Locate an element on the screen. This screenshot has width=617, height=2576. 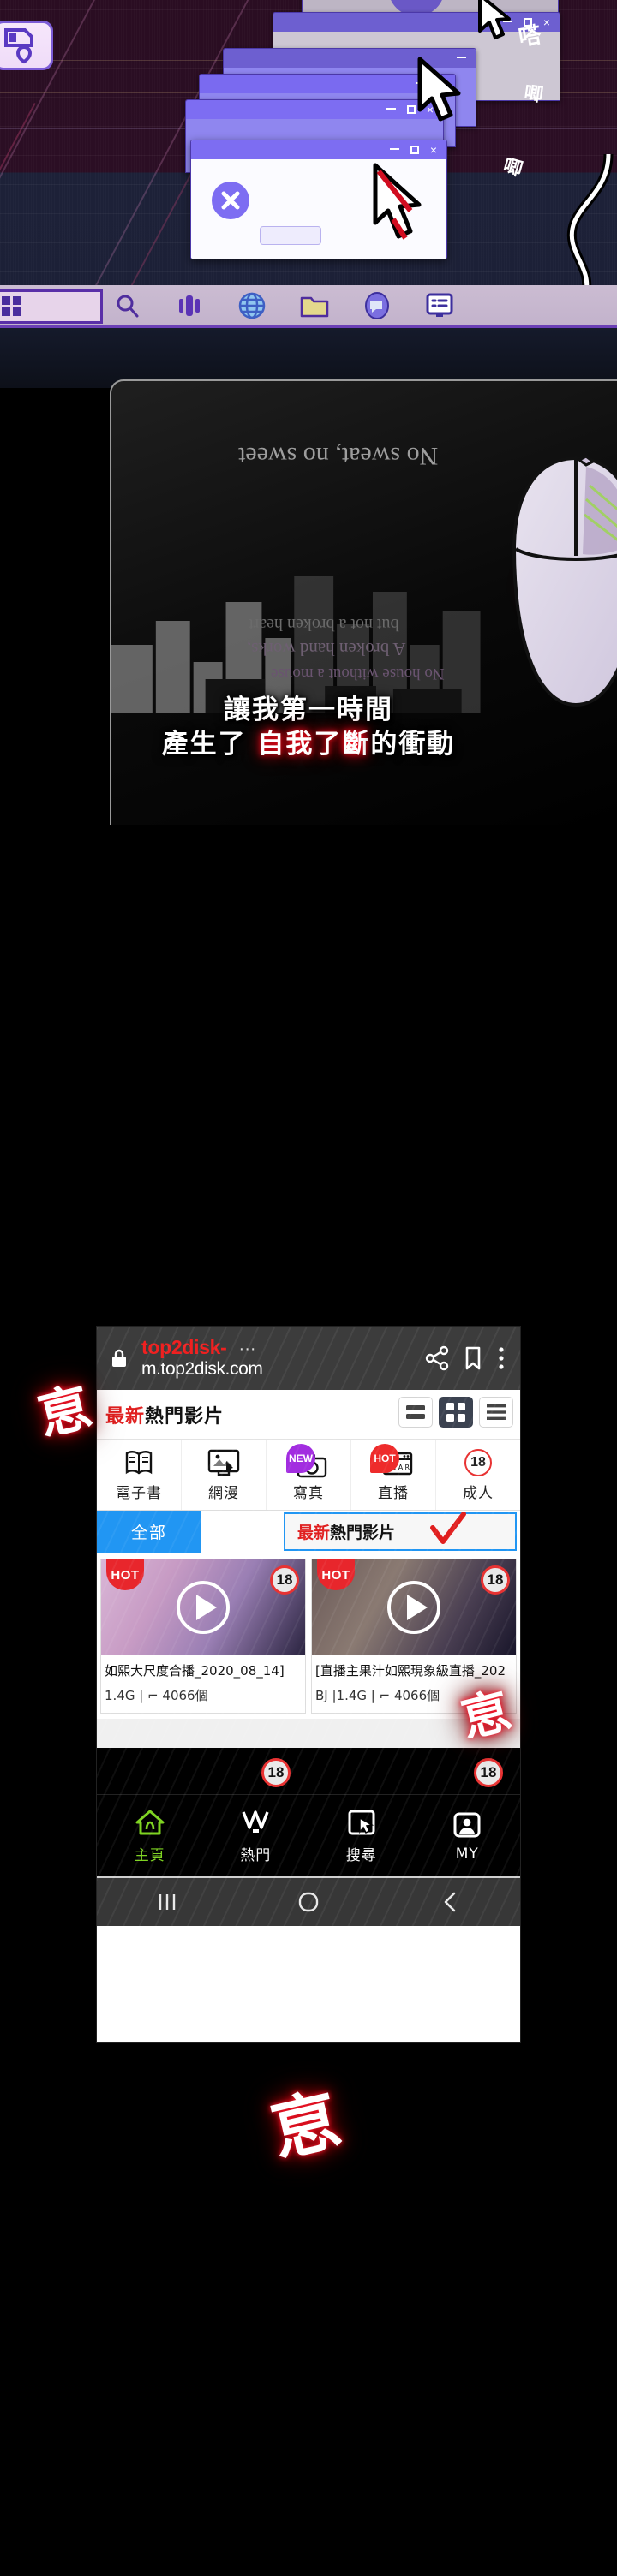
error-dialog-button is located at coordinates (290, 235).